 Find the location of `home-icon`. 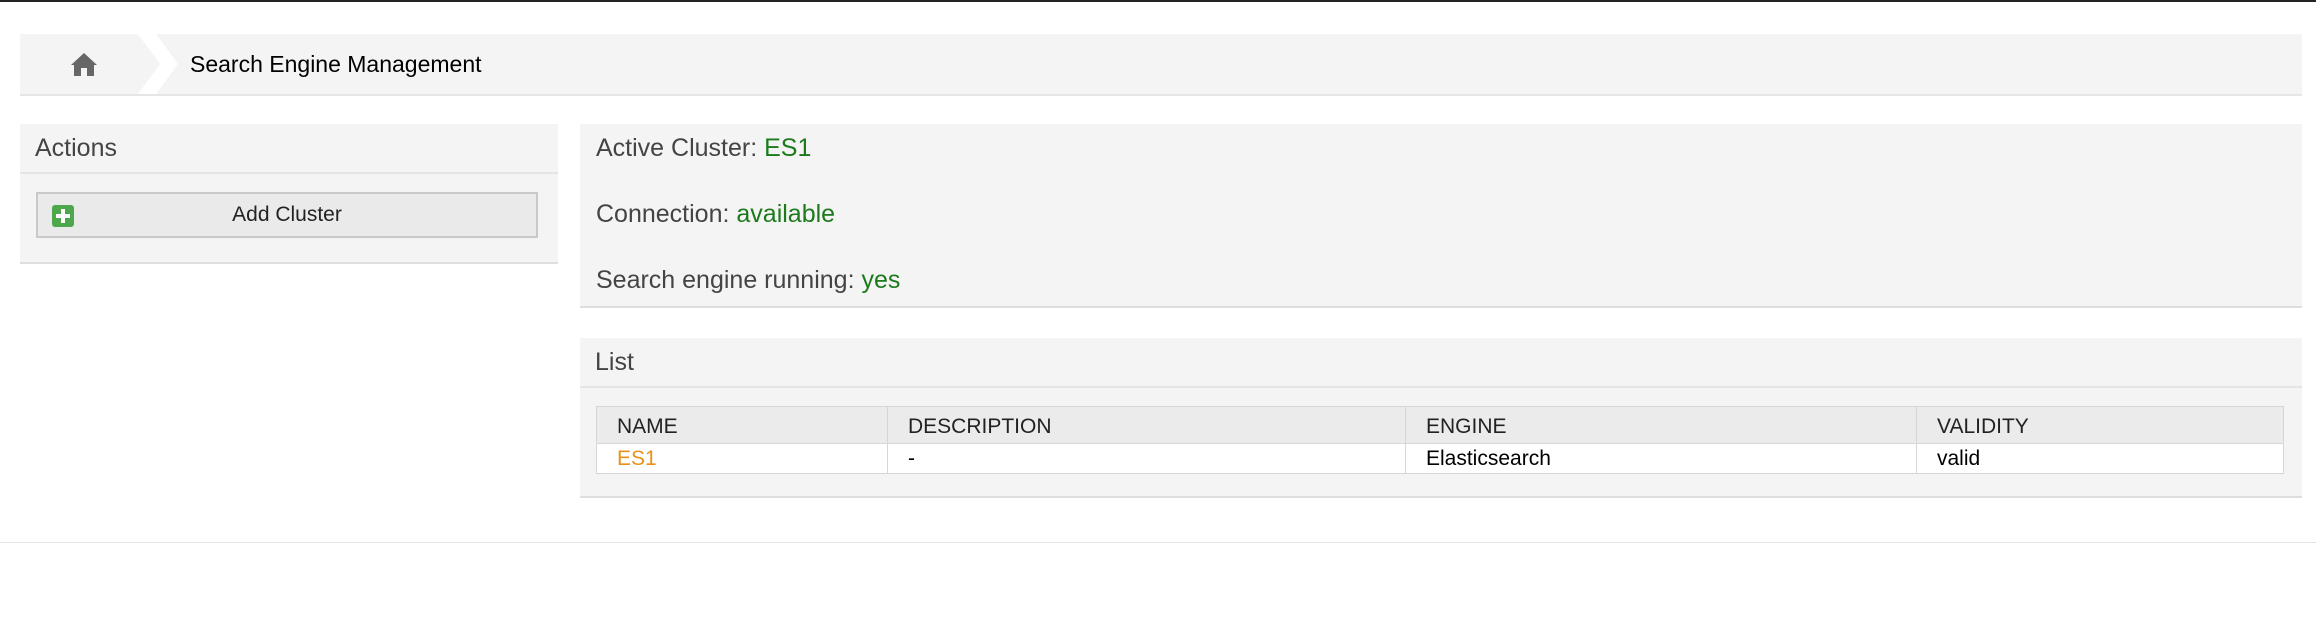

home-icon is located at coordinates (84, 64).